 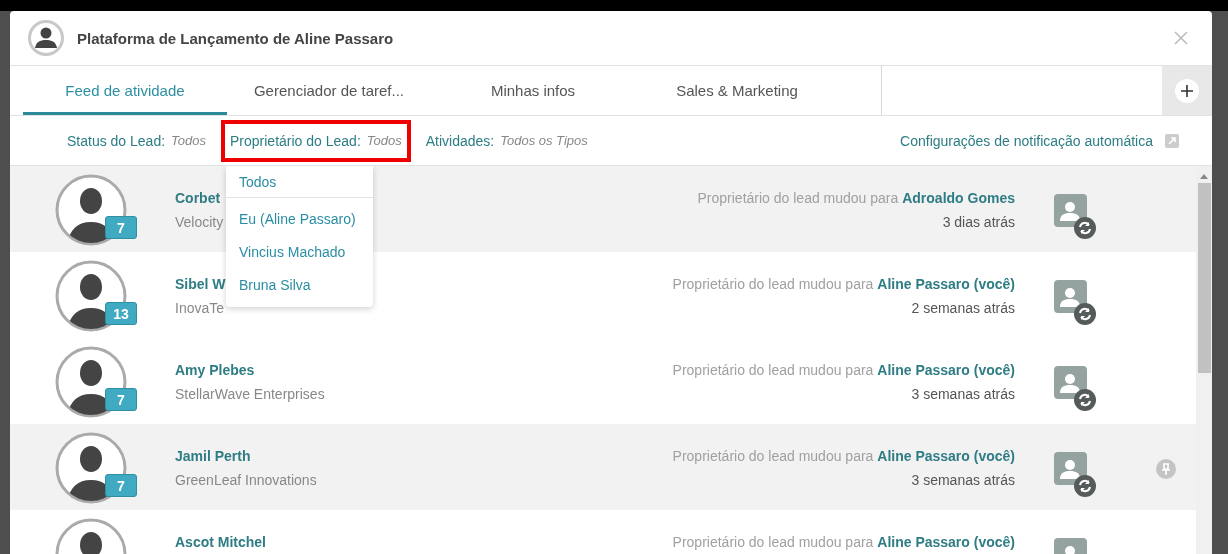 What do you see at coordinates (299, 181) in the screenshot?
I see `menu-item: Todos` at bounding box center [299, 181].